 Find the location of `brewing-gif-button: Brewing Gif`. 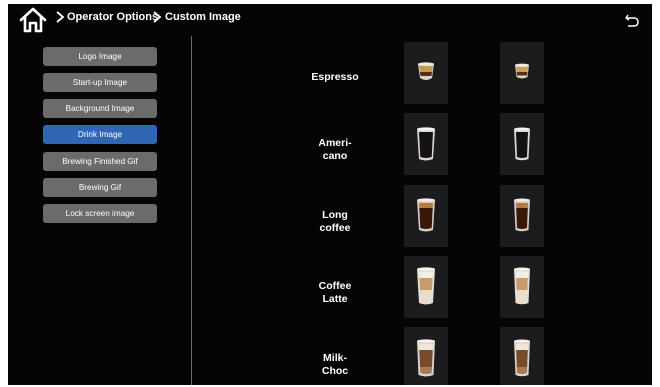

brewing-gif-button: Brewing Gif is located at coordinates (100, 187).